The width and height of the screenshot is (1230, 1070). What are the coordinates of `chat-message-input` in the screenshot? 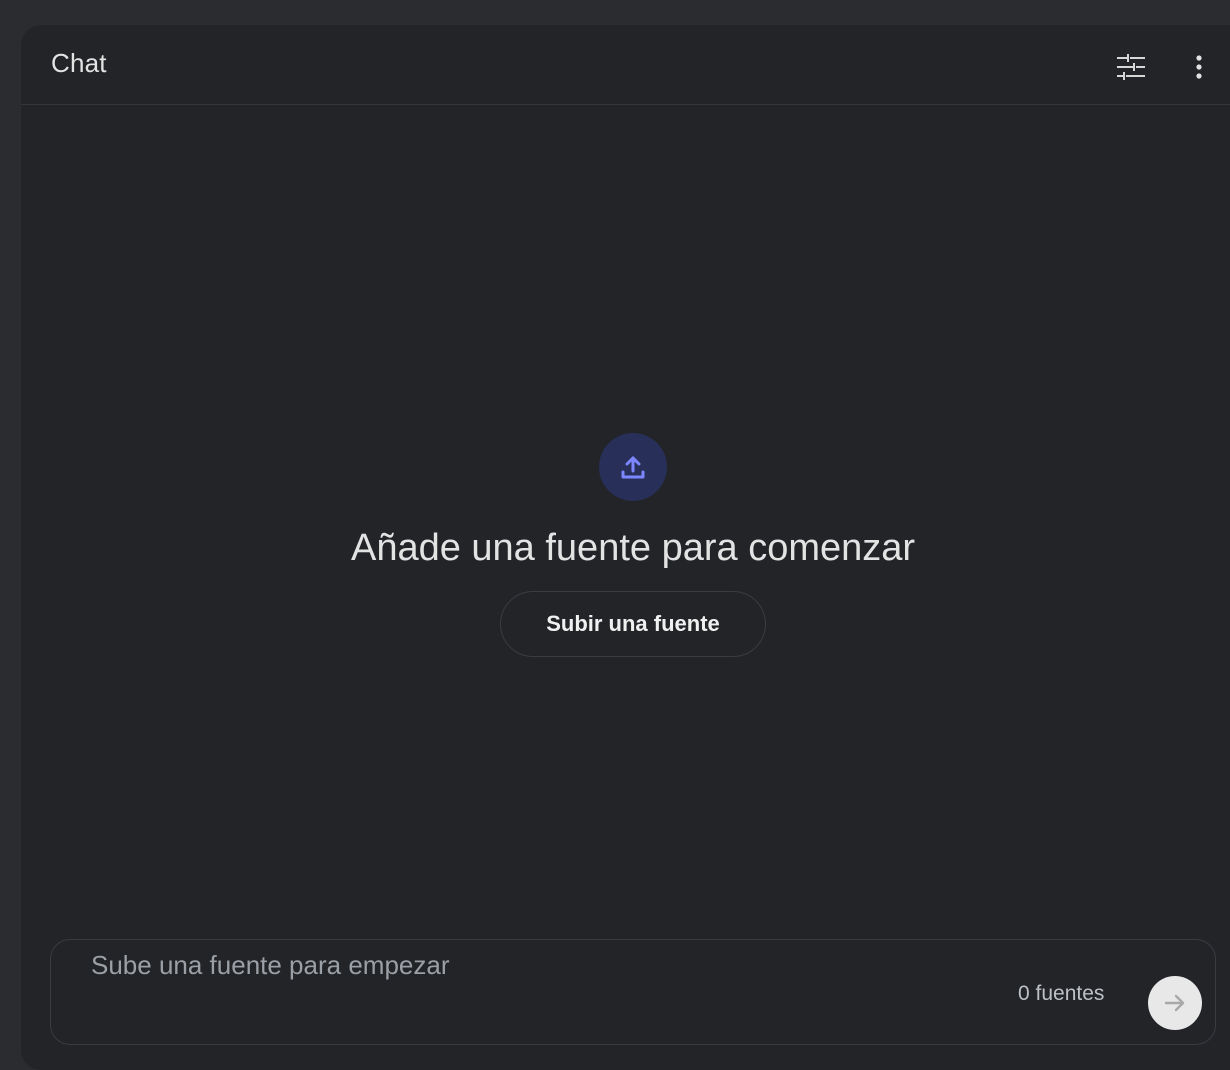 It's located at (541, 965).